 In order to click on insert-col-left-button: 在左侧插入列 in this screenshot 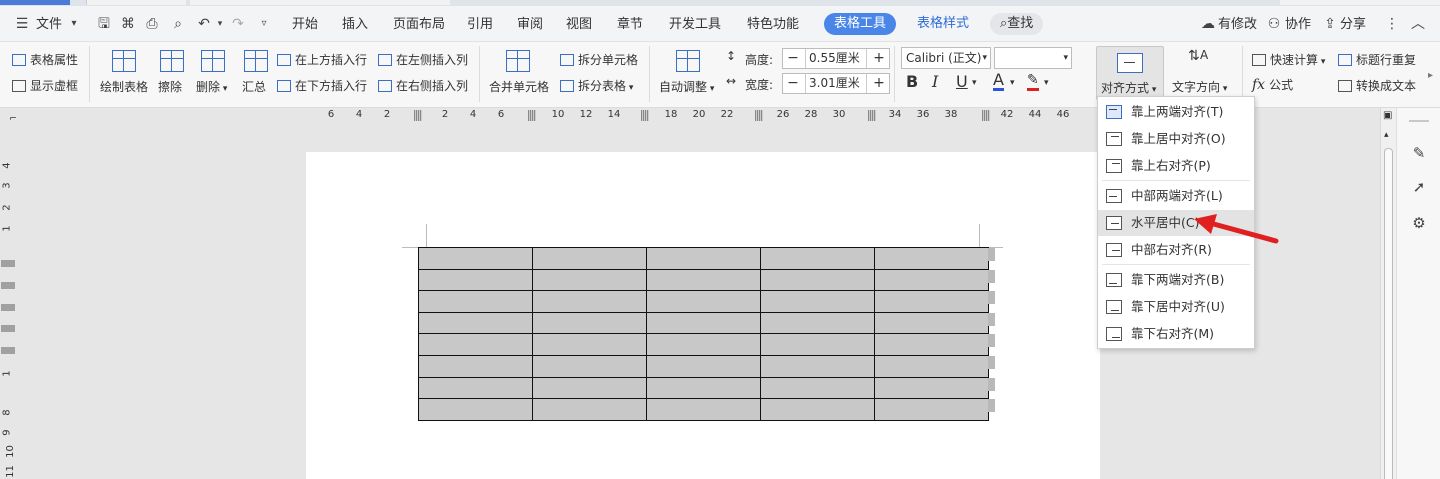, I will do `click(423, 59)`.